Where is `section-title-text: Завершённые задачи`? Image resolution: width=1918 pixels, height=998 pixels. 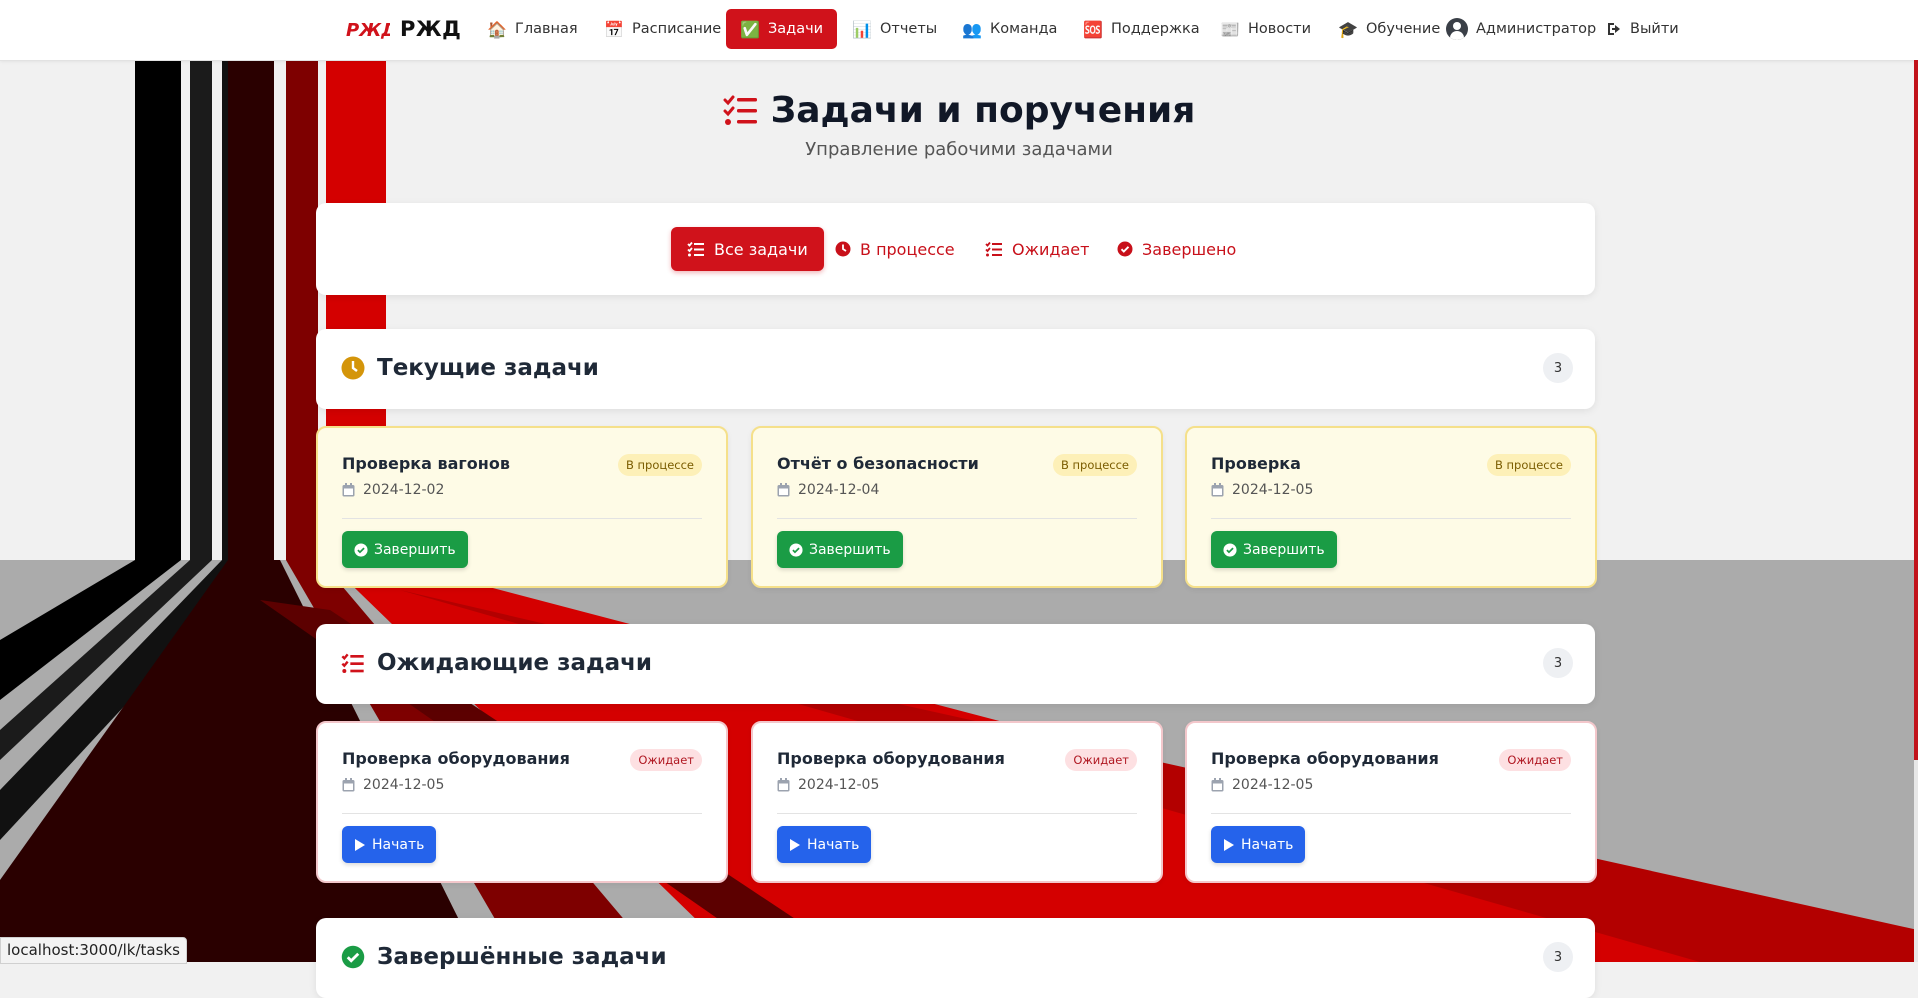
section-title-text: Завершённые задачи is located at coordinates (522, 957).